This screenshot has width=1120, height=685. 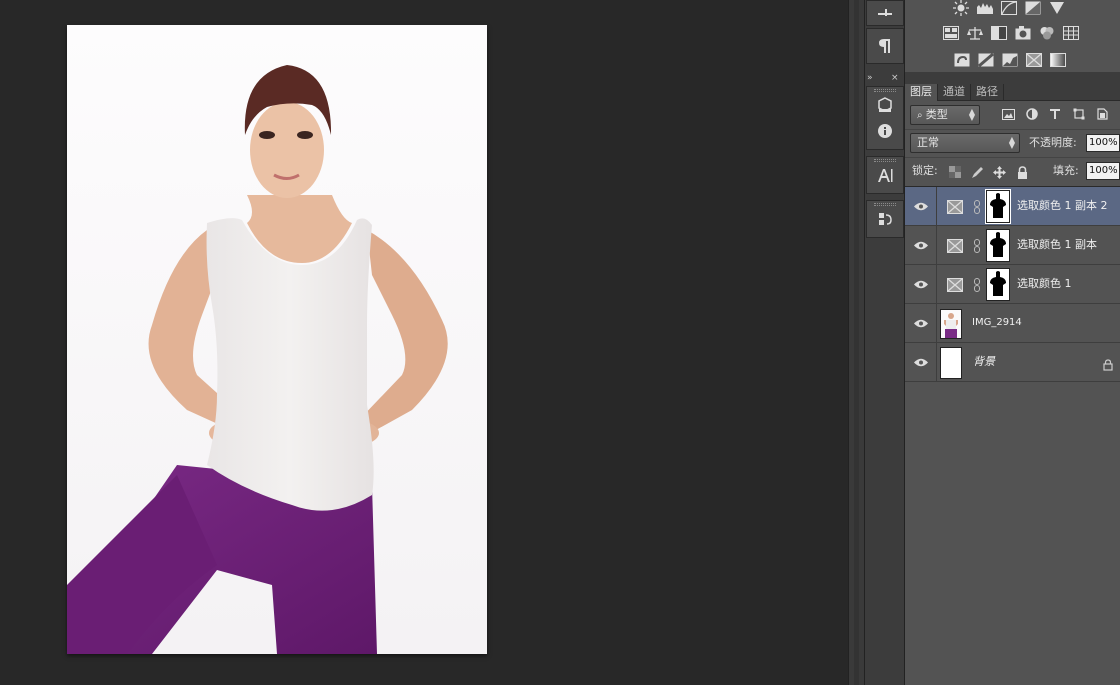 What do you see at coordinates (870, 78) in the screenshot?
I see `collapse-icon: »` at bounding box center [870, 78].